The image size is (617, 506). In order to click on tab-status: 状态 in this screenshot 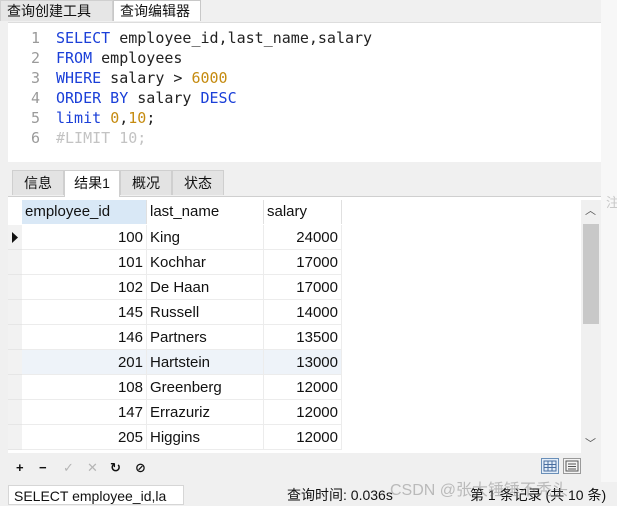, I will do `click(198, 182)`.